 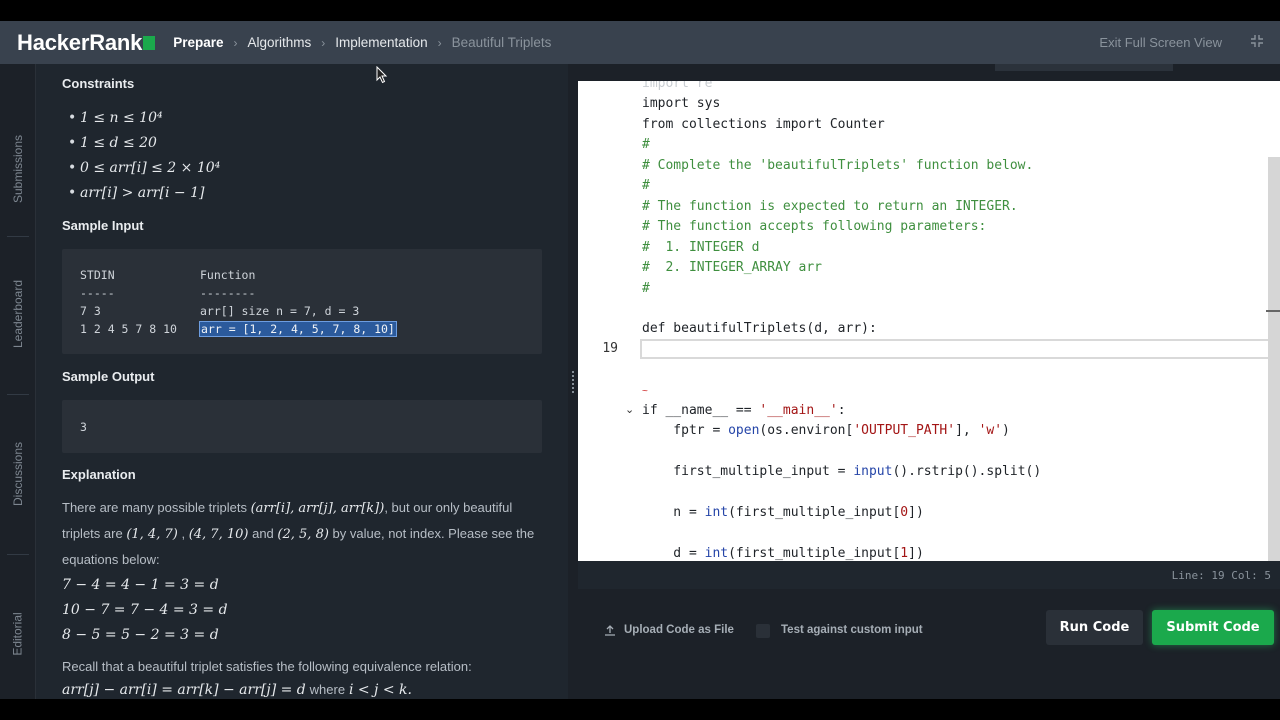 What do you see at coordinates (873, 471) in the screenshot?
I see `code-builtin: input` at bounding box center [873, 471].